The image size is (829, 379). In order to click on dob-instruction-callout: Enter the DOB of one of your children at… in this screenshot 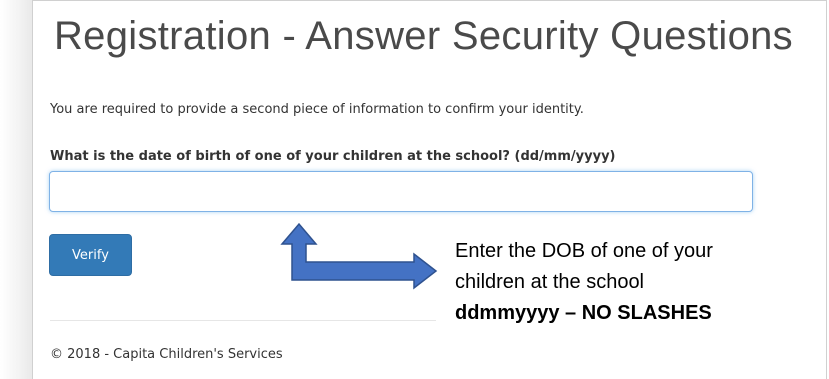, I will do `click(584, 282)`.